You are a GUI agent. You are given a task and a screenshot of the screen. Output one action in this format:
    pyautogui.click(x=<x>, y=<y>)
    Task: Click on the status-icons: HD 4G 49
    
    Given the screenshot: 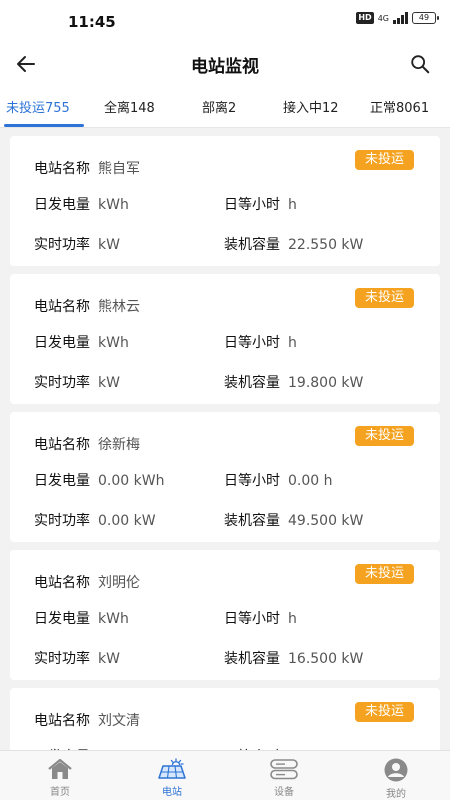 What is the action you would take?
    pyautogui.click(x=397, y=18)
    